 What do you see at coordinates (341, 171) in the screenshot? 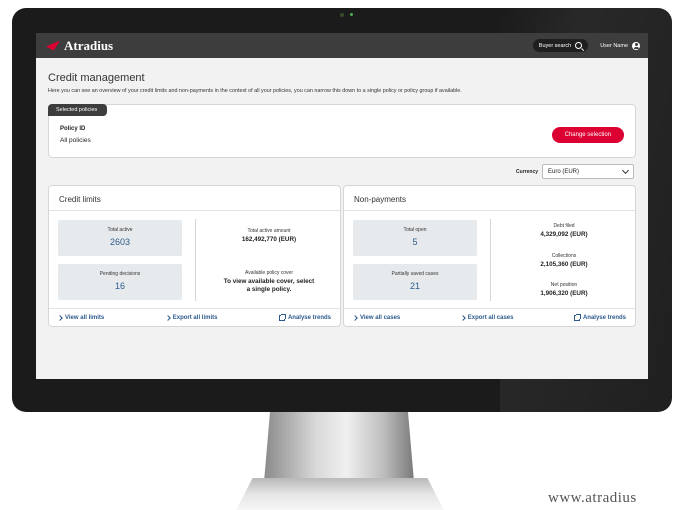
I see `currency-row: Currency Euro (EUR)` at bounding box center [341, 171].